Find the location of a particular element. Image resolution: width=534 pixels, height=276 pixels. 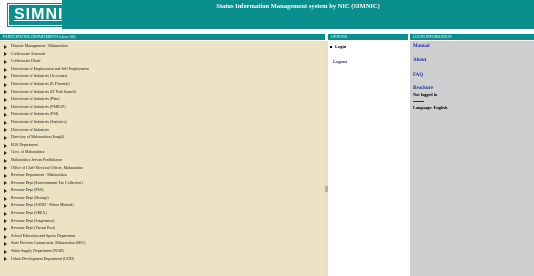

department-item: EGS Department is located at coordinates (165, 146).